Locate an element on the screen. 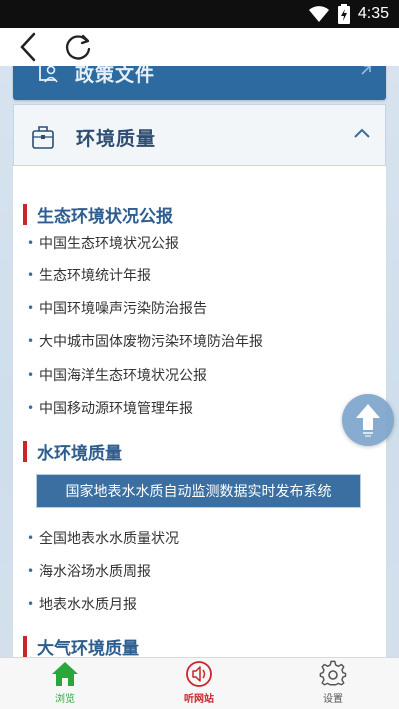  list-item-label: 海水浴场水质周报 is located at coordinates (95, 572).